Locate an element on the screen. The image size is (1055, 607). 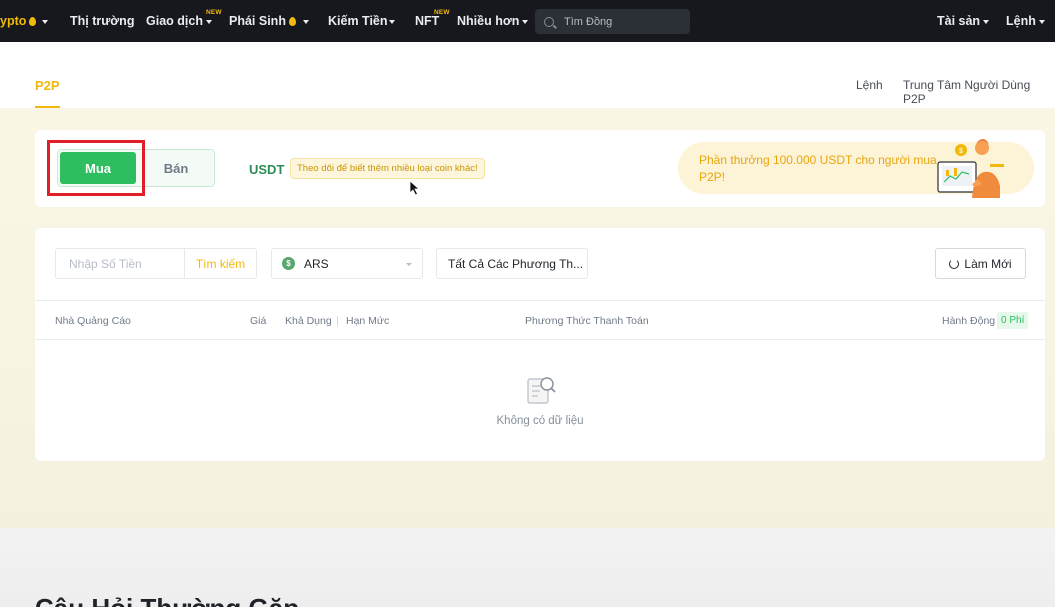
fiat-currency-select: $ ARS is located at coordinates (347, 263).